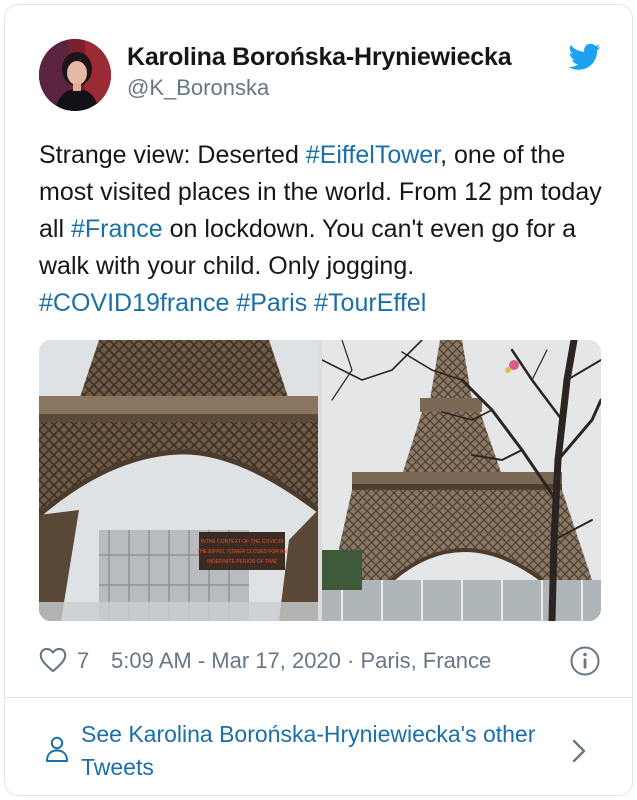 The width and height of the screenshot is (637, 800). What do you see at coordinates (585, 57) in the screenshot?
I see `twitter-bird-icon` at bounding box center [585, 57].